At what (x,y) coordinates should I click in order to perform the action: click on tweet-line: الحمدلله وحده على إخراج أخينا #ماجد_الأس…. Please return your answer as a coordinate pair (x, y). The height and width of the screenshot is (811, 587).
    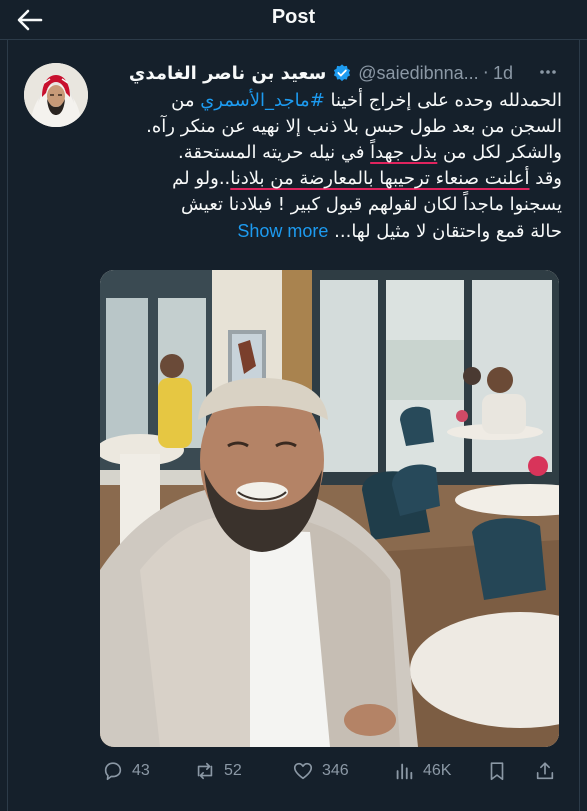
    Looking at the image, I should click on (366, 100).